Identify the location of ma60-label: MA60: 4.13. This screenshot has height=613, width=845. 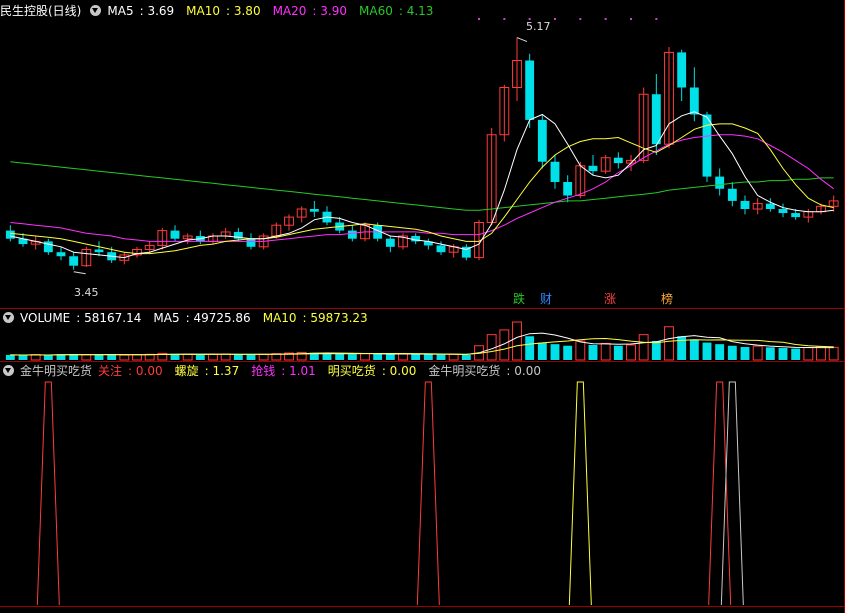
(396, 11).